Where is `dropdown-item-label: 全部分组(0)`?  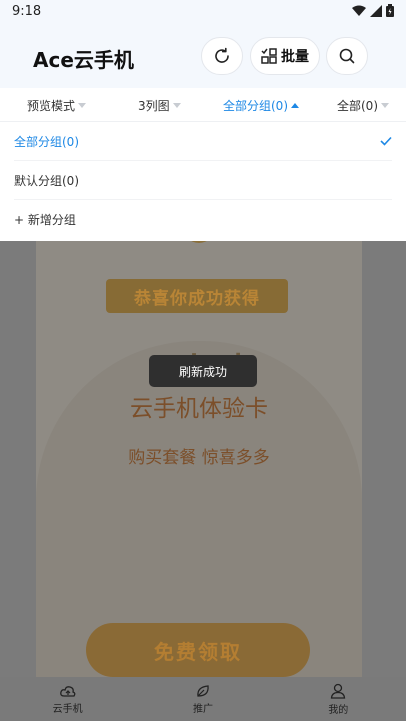 dropdown-item-label: 全部分组(0) is located at coordinates (46, 141).